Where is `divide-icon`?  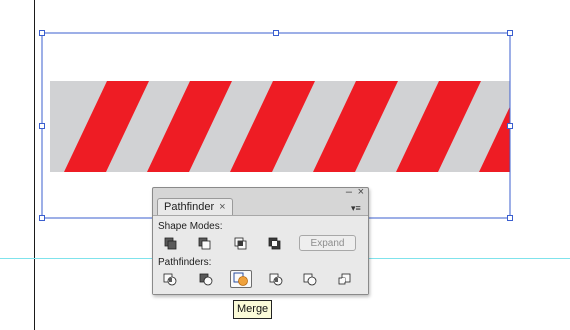
divide-icon is located at coordinates (170, 279).